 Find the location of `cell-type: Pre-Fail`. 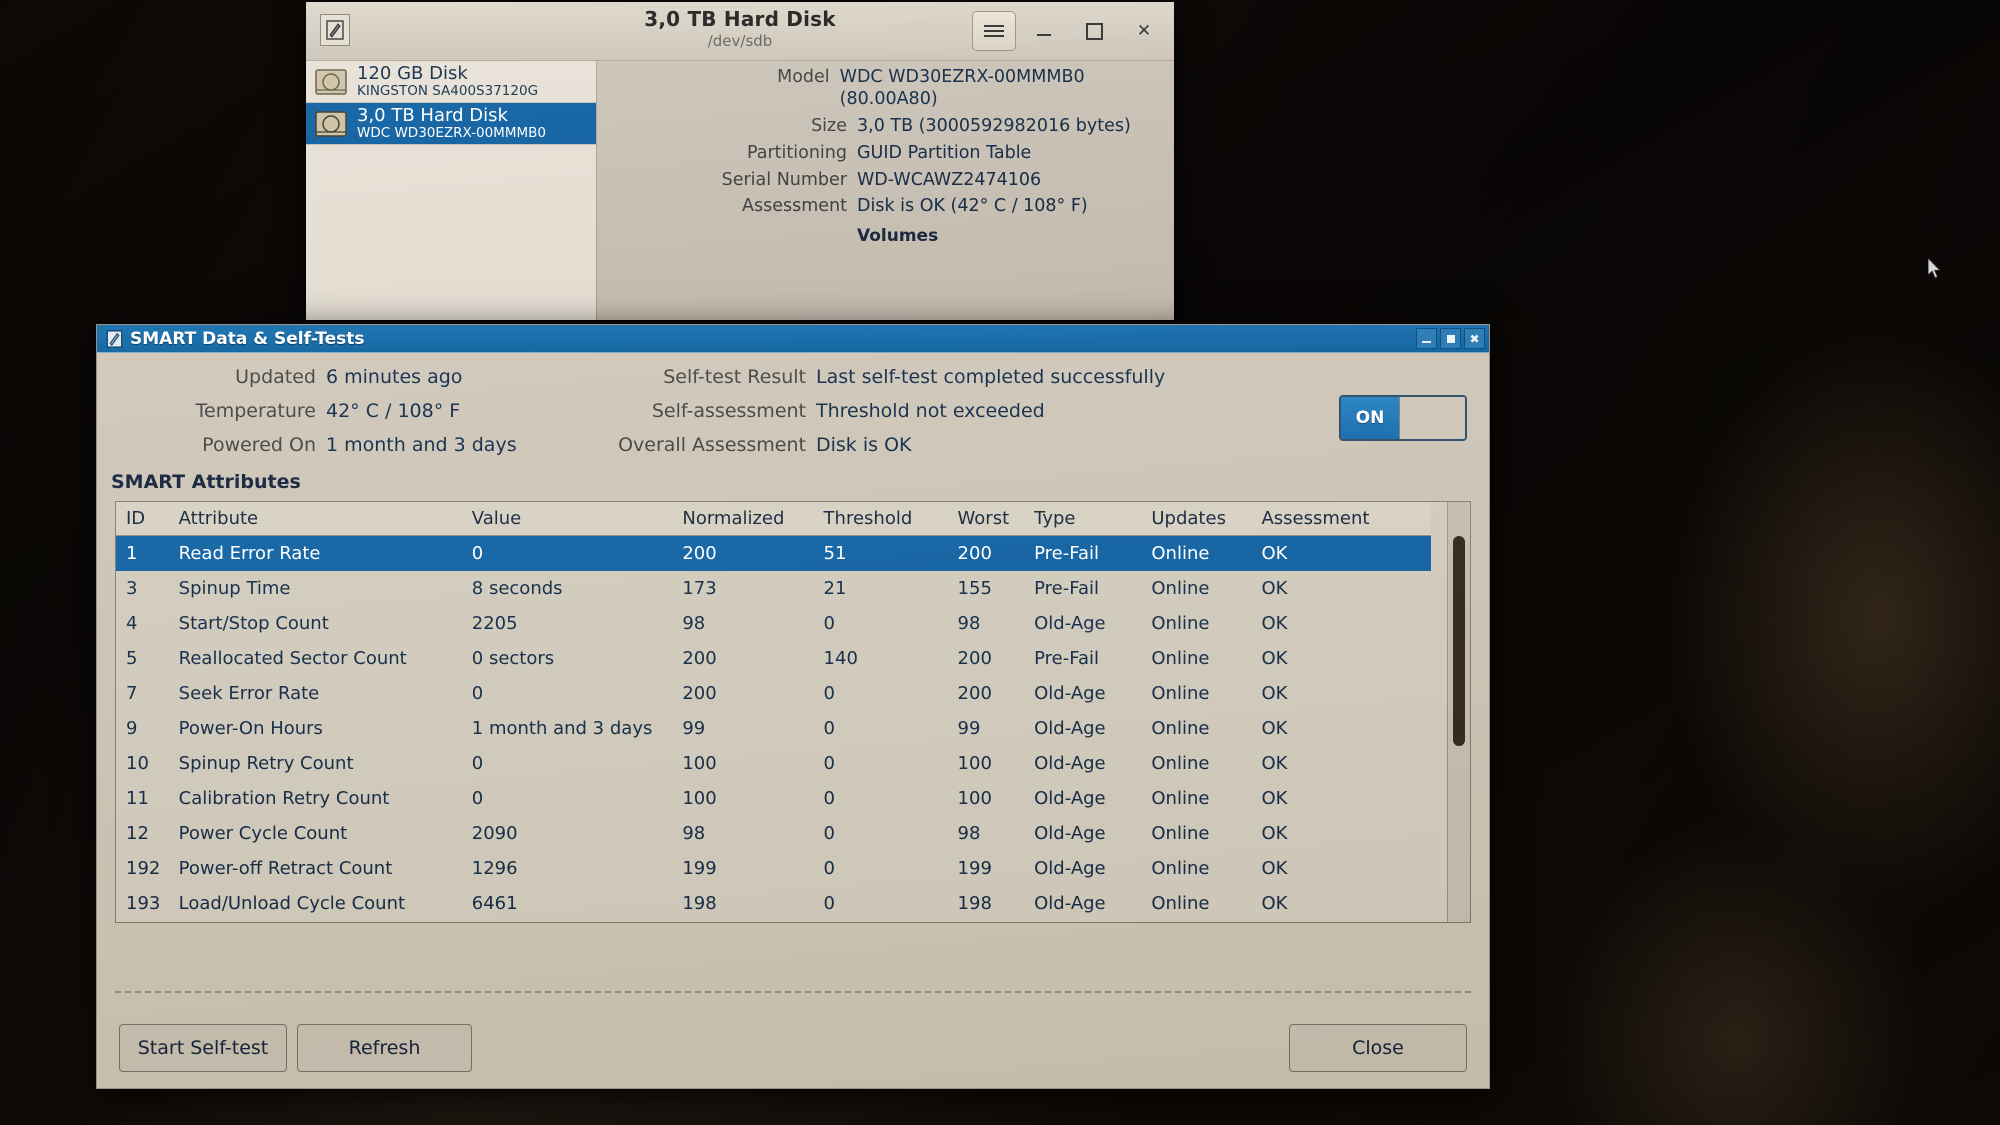

cell-type: Pre-Fail is located at coordinates (1083, 553).